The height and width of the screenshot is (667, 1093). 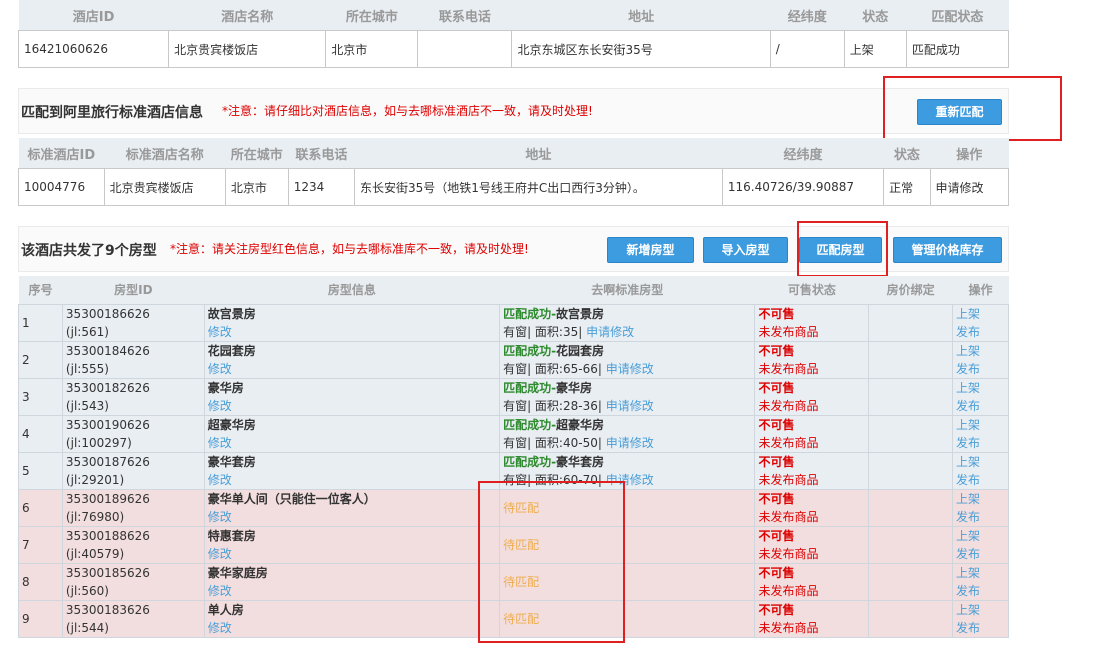 I want to click on room-id-cell: 35300190626 (jl:100297), so click(x=133, y=434).